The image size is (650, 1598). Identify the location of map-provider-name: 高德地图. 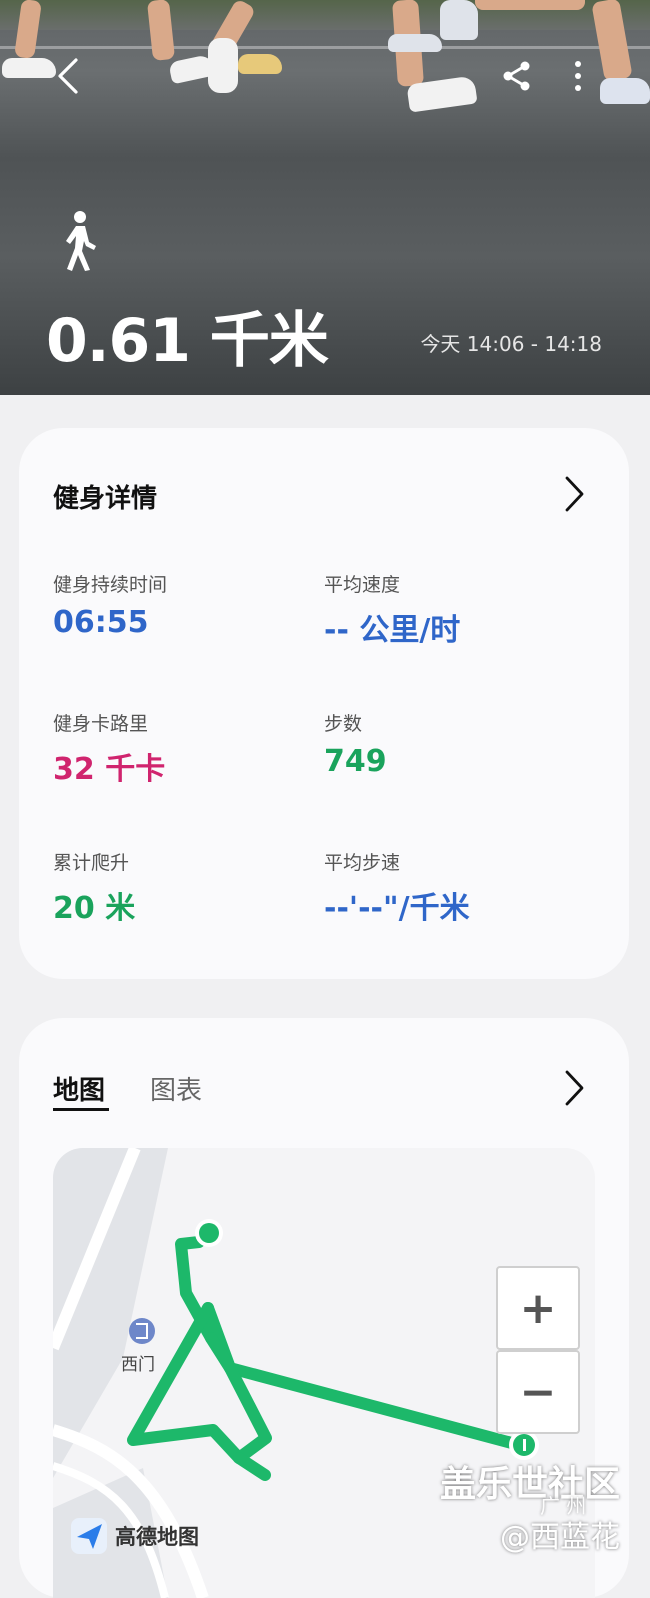
(157, 1537).